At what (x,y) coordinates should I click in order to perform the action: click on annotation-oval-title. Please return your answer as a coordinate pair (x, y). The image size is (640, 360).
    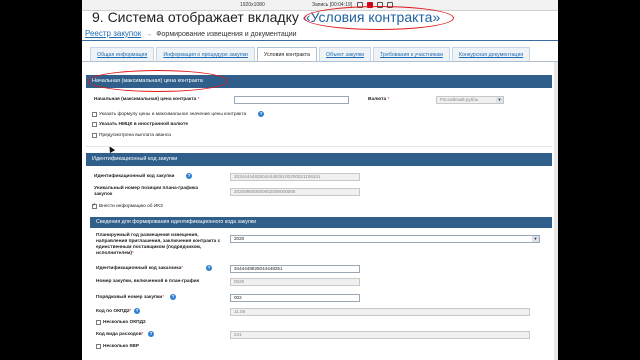
    Looking at the image, I should click on (379, 18).